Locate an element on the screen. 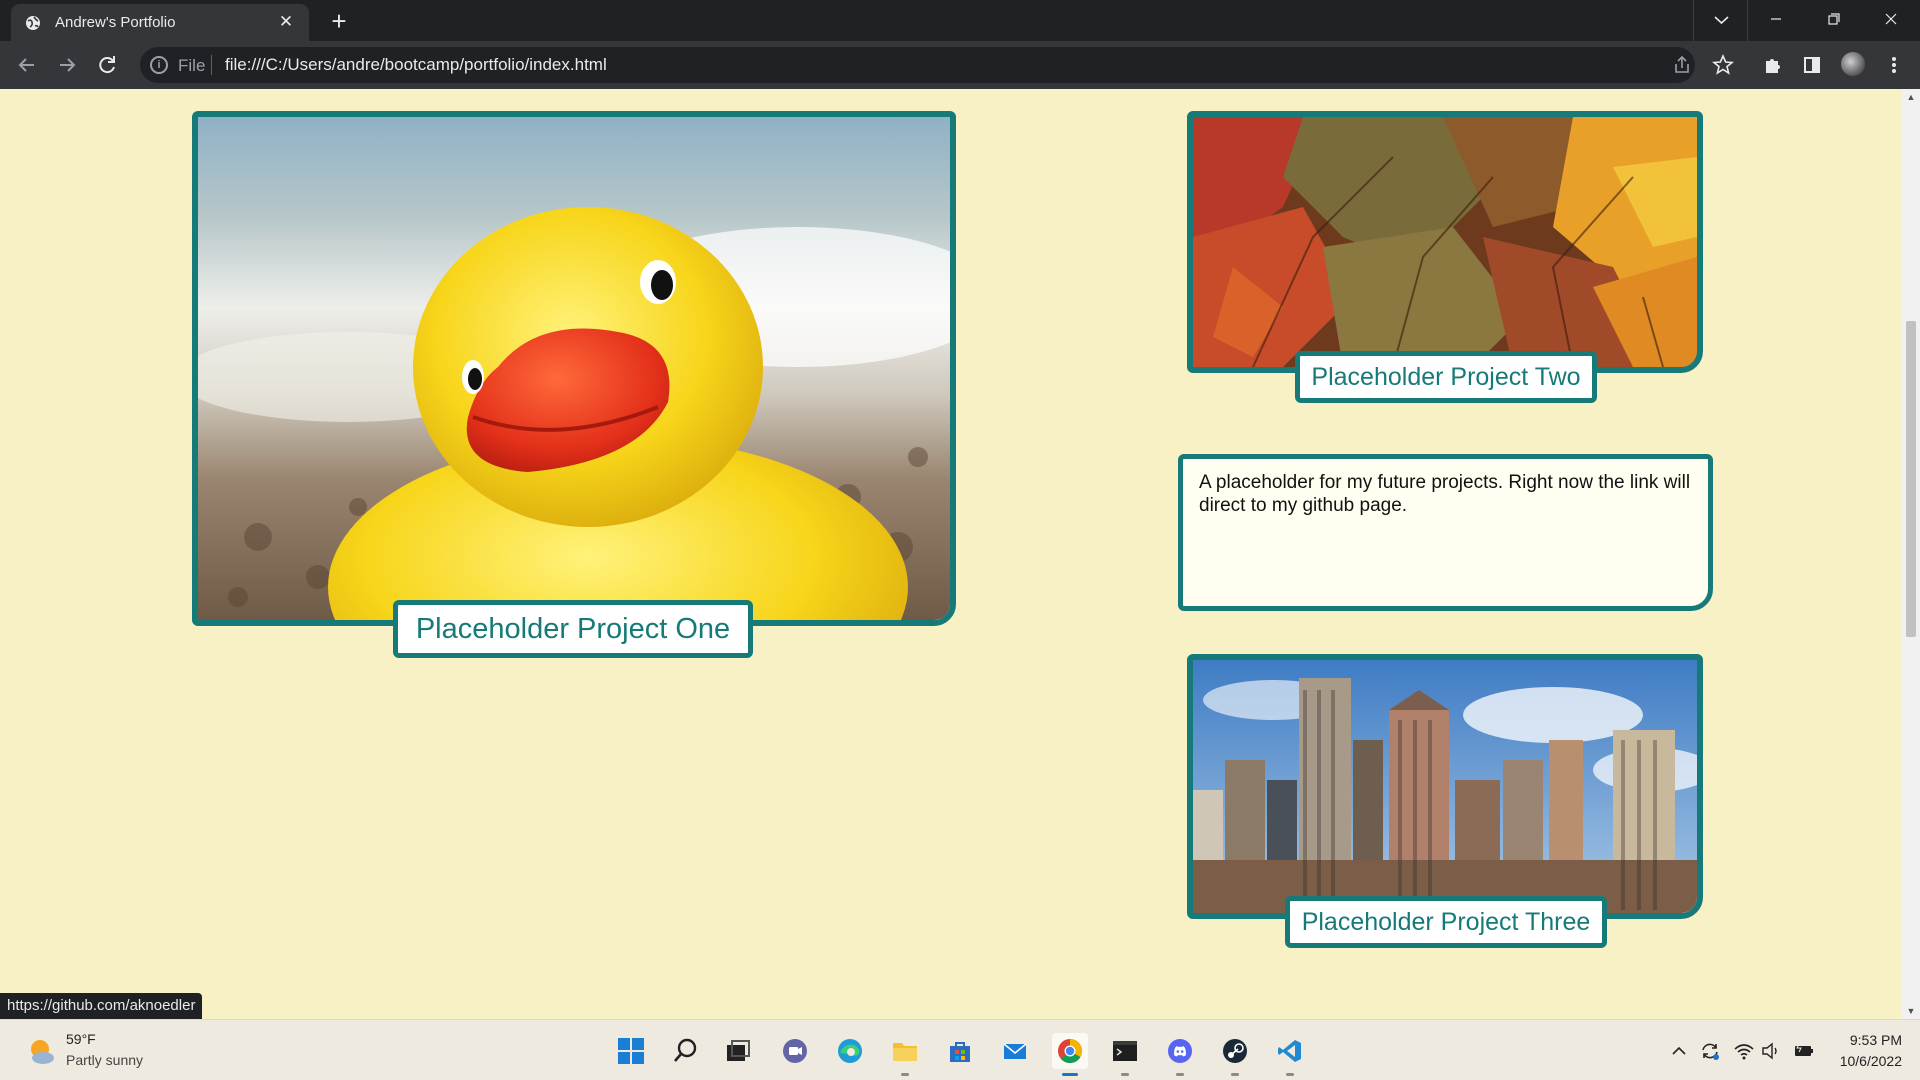 The height and width of the screenshot is (1080, 1920). teams-chat-icon is located at coordinates (795, 1051).